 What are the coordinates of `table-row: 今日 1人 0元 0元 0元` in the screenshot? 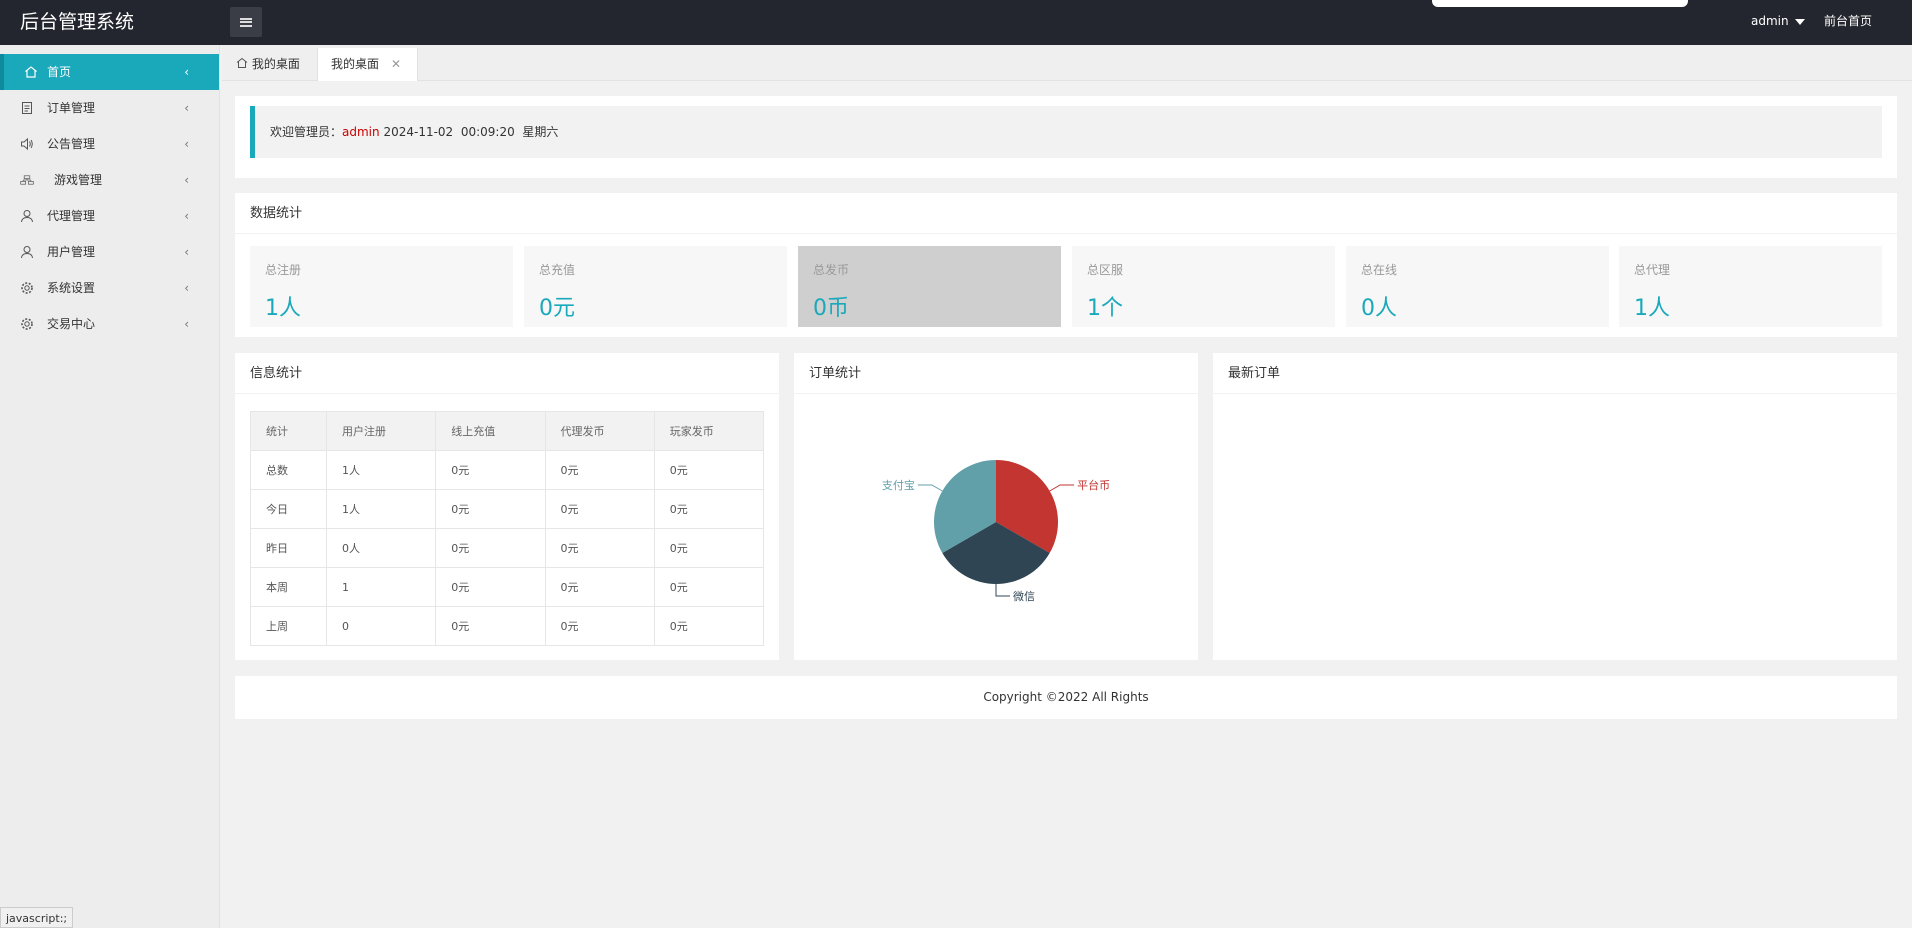 It's located at (507, 509).